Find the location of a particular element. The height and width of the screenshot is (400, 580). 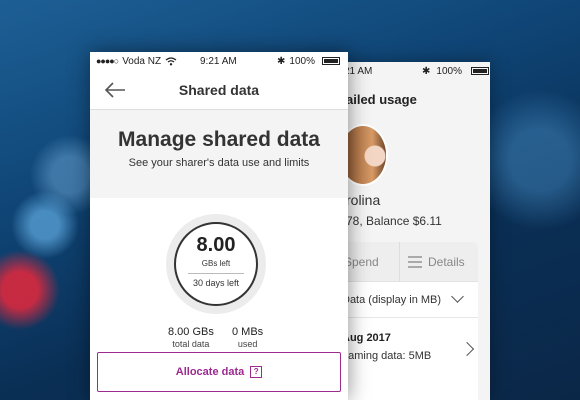

stat-used: 0 MBs used is located at coordinates (247, 337).